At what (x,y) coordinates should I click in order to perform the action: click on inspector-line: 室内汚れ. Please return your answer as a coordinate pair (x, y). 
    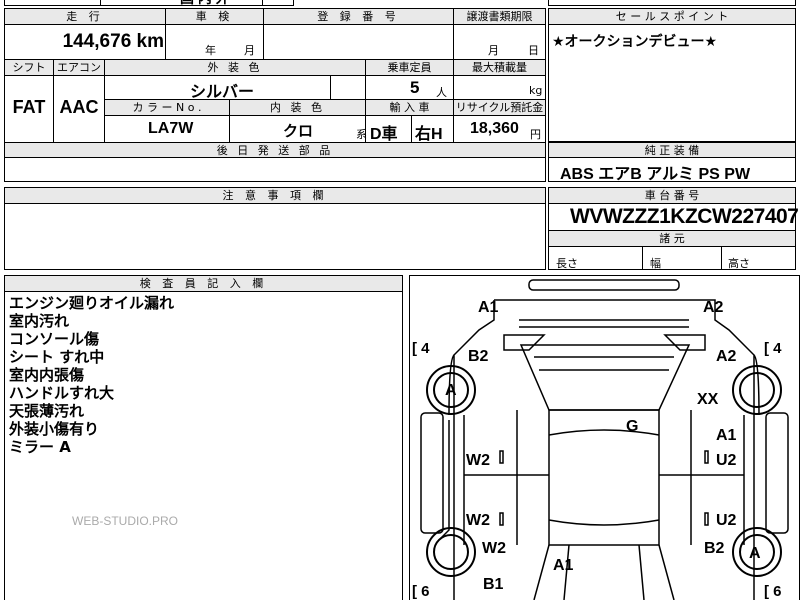
    Looking at the image, I should click on (39, 321).